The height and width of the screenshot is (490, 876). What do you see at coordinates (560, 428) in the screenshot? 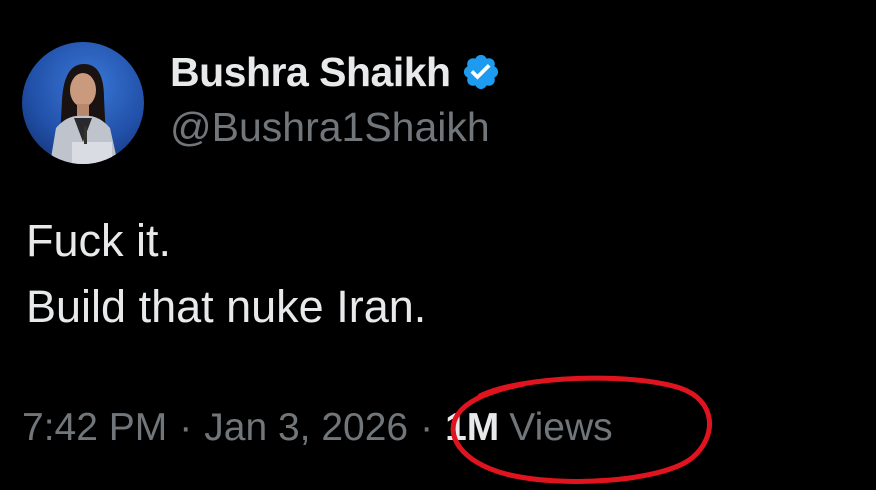
I see `views-label: Views` at bounding box center [560, 428].